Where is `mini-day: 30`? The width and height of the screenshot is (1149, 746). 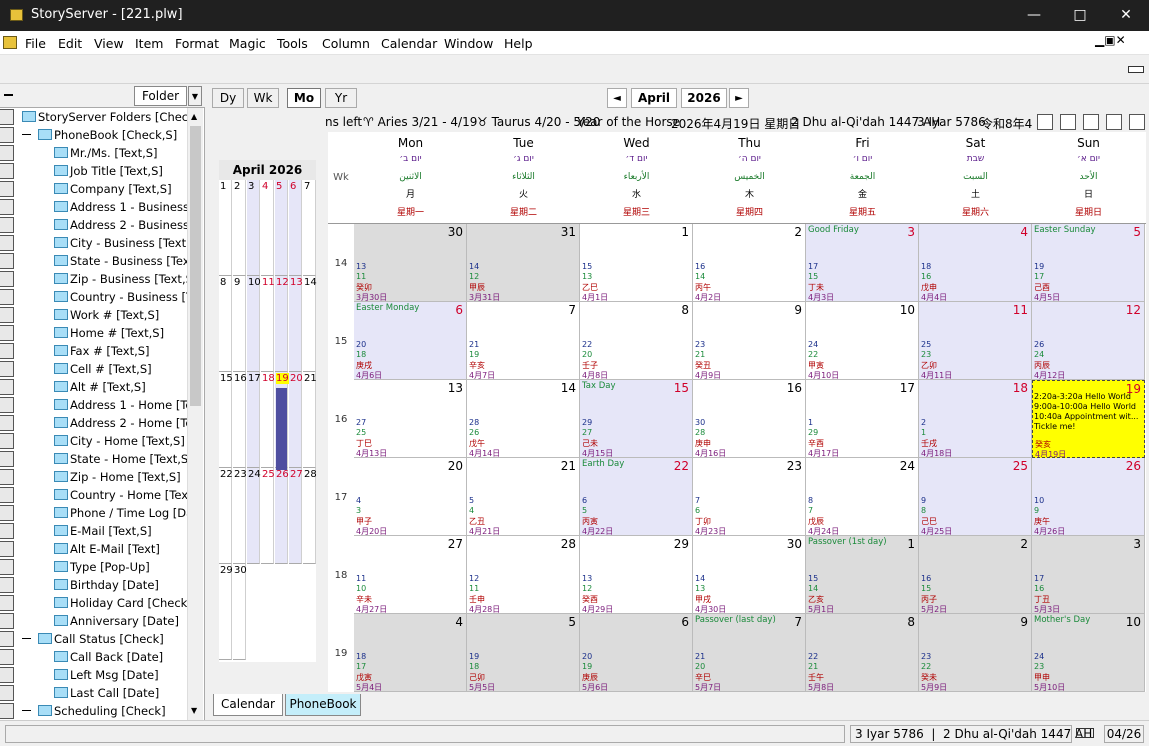 mini-day: 30 is located at coordinates (240, 612).